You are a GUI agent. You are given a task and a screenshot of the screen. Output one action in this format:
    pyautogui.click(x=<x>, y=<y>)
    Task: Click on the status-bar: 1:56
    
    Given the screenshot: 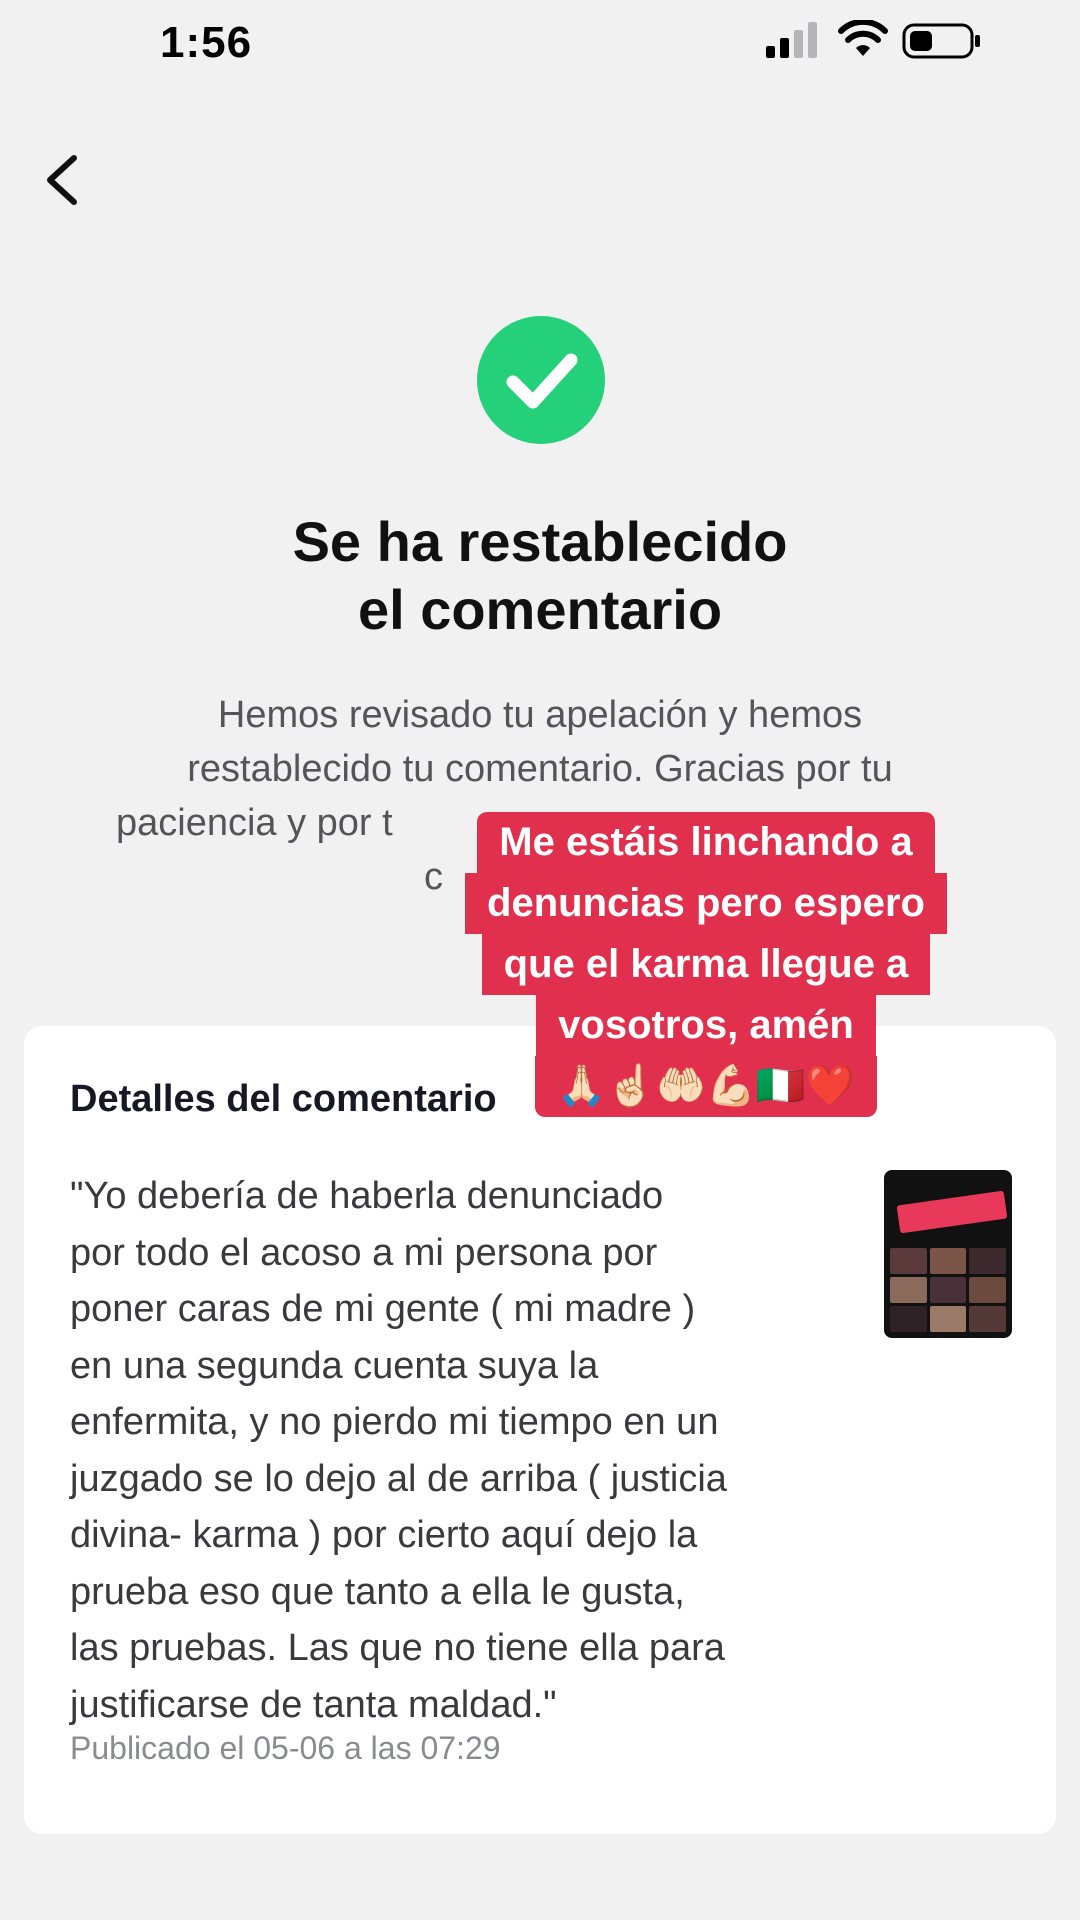 What is the action you would take?
    pyautogui.click(x=540, y=45)
    